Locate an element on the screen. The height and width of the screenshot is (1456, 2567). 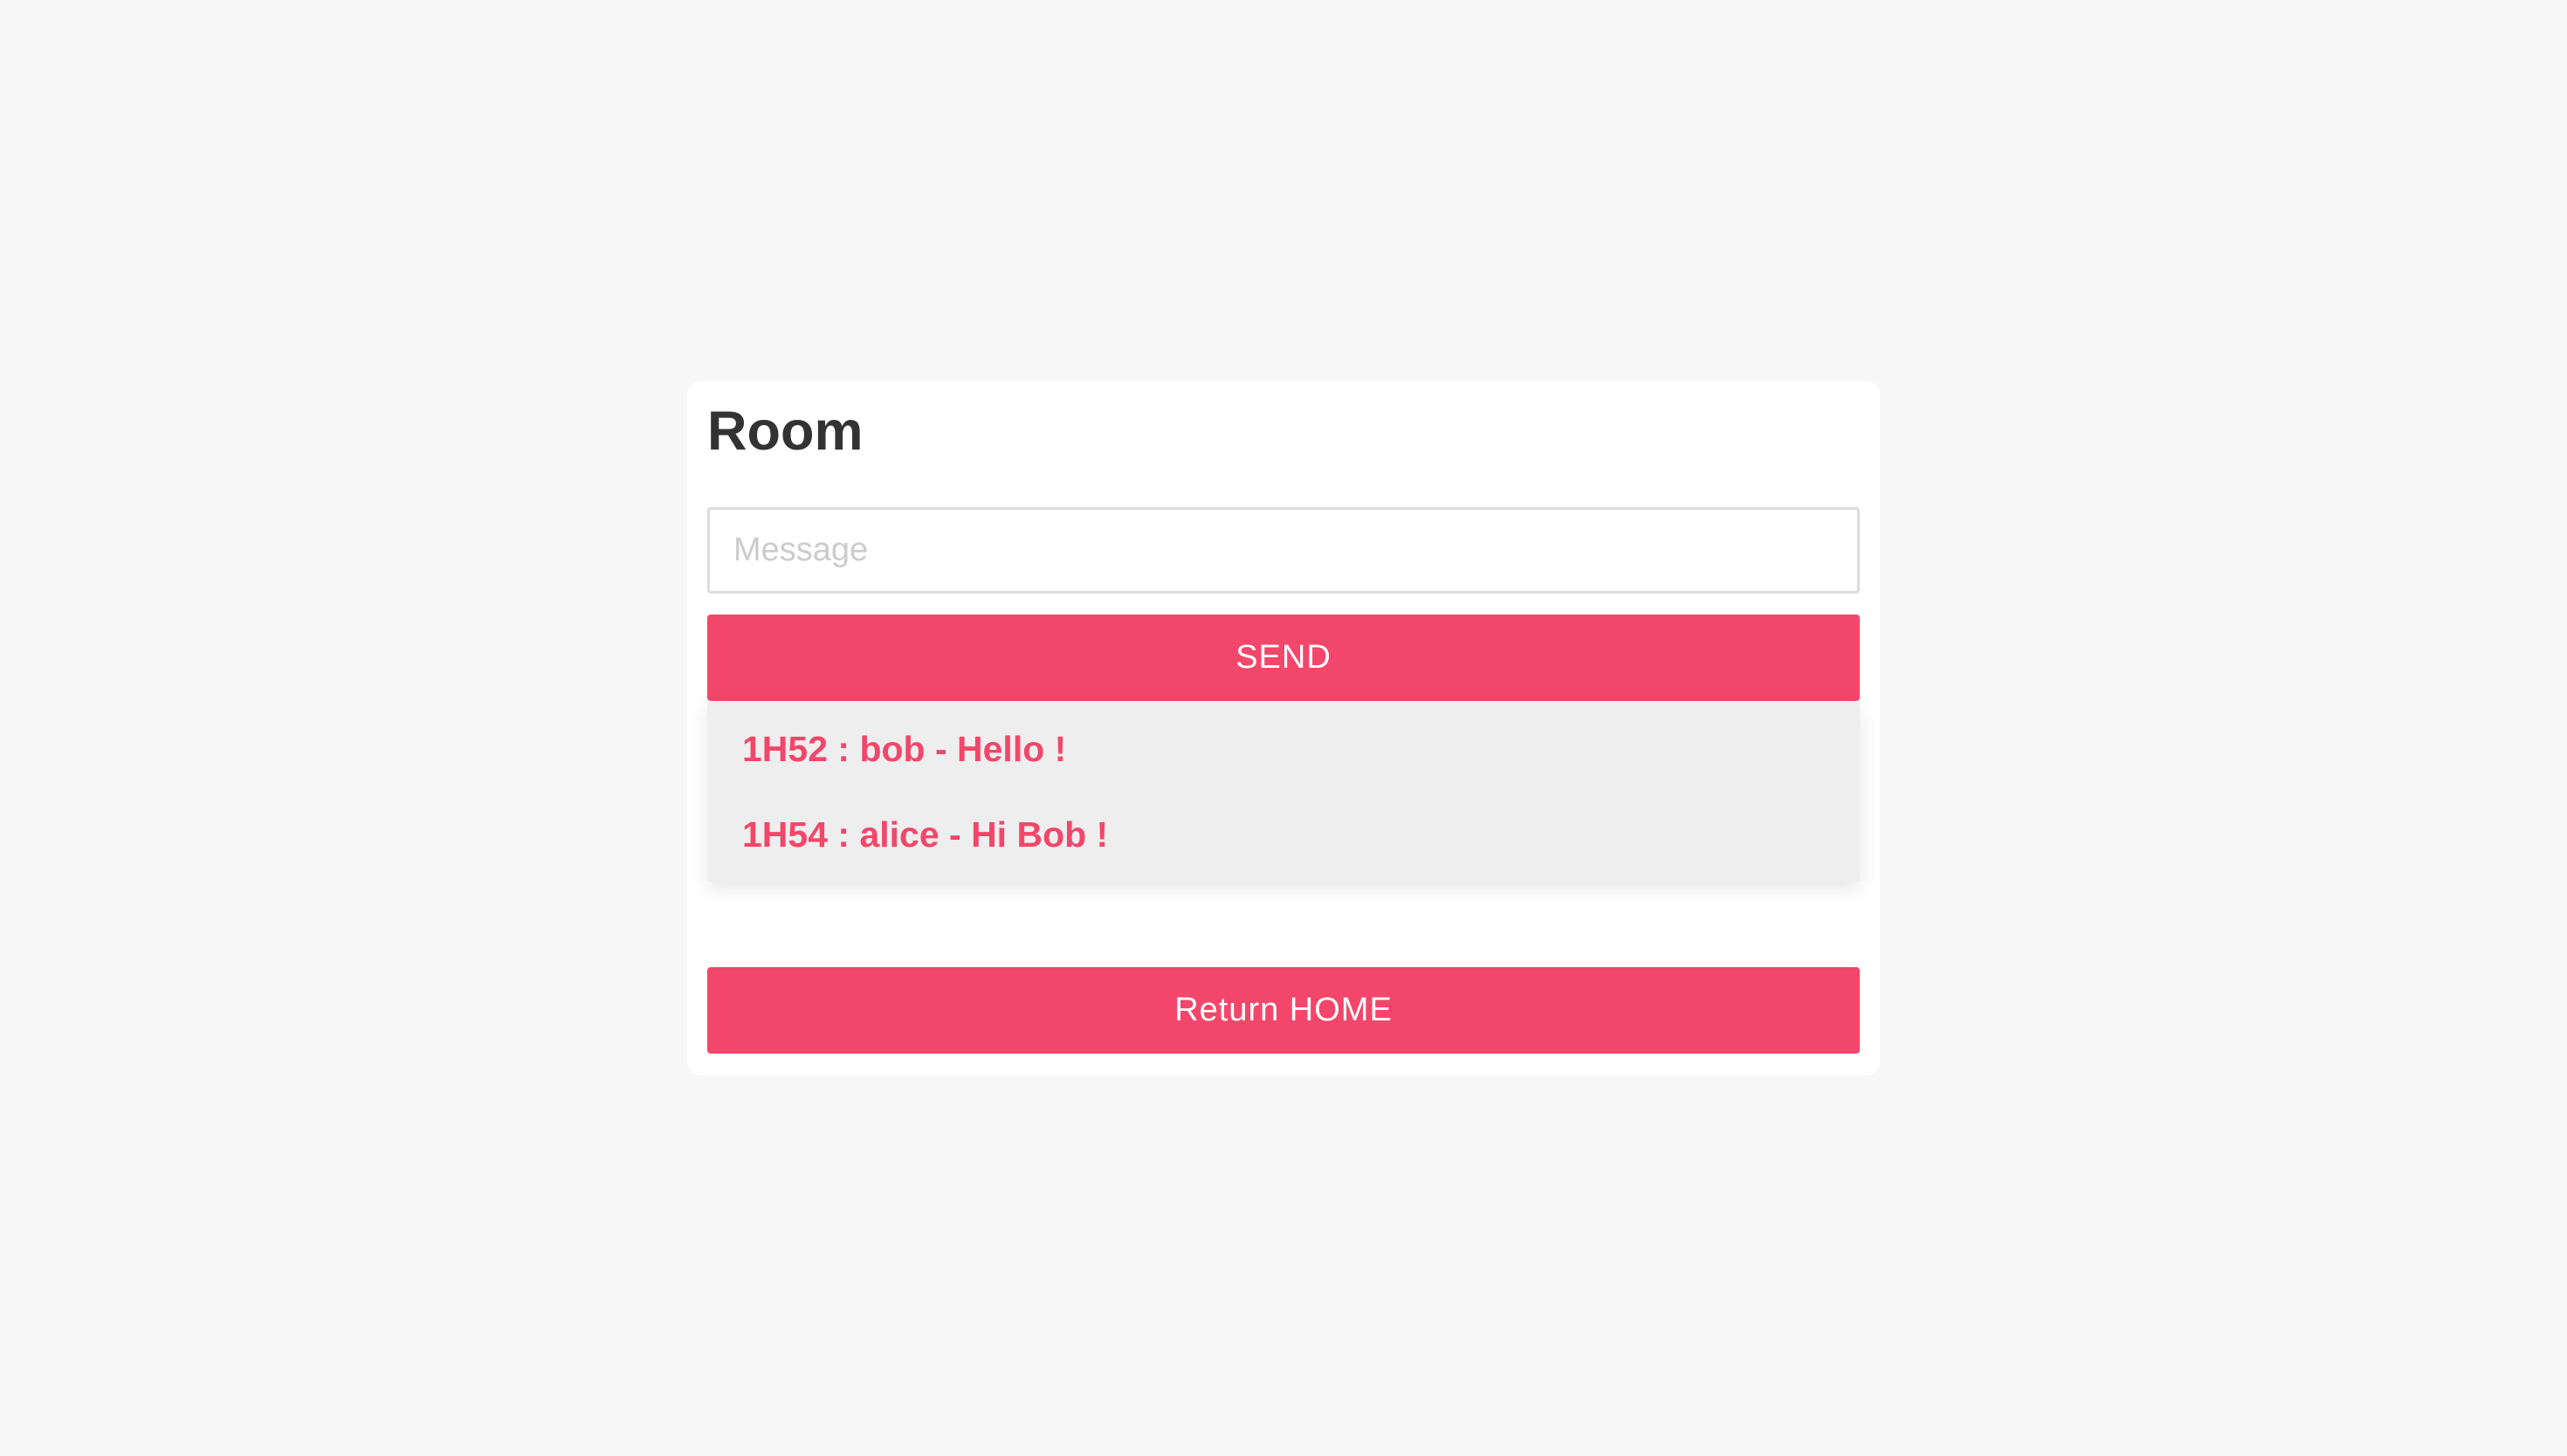
send-button: SEND is located at coordinates (1283, 658).